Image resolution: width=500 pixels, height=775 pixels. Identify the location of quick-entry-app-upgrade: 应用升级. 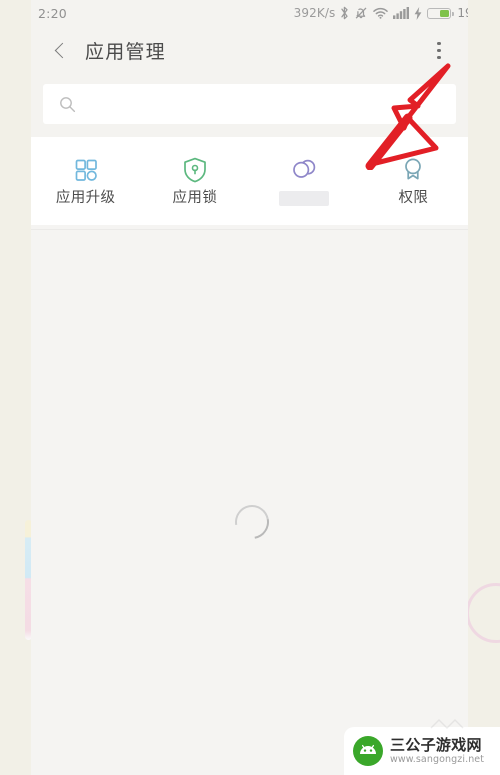
(85, 181).